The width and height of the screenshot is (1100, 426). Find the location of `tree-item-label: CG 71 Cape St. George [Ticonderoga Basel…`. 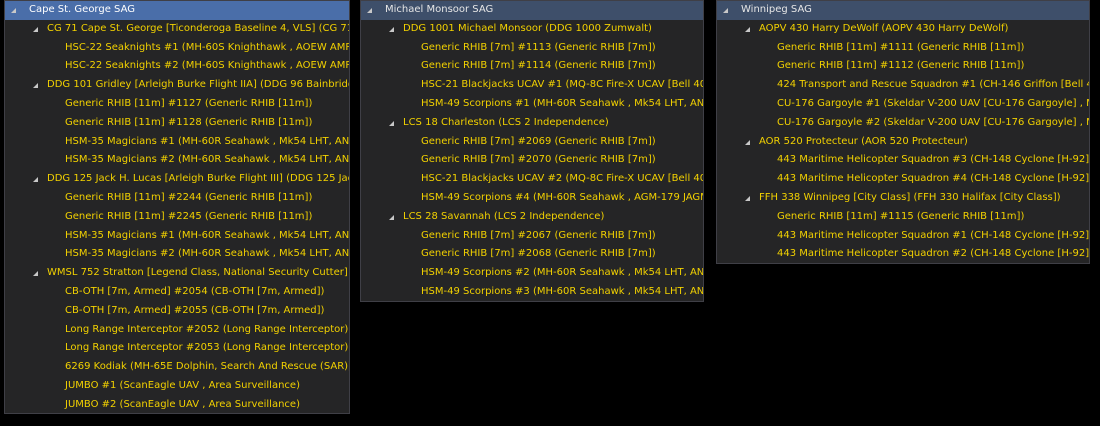

tree-item-label: CG 71 Cape St. George [Ticonderoga Basel… is located at coordinates (198, 28).